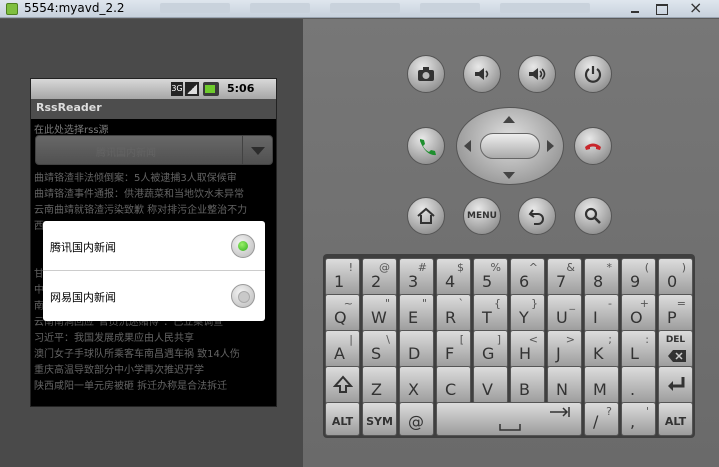  What do you see at coordinates (638, 313) in the screenshot?
I see `key-o: + O` at bounding box center [638, 313].